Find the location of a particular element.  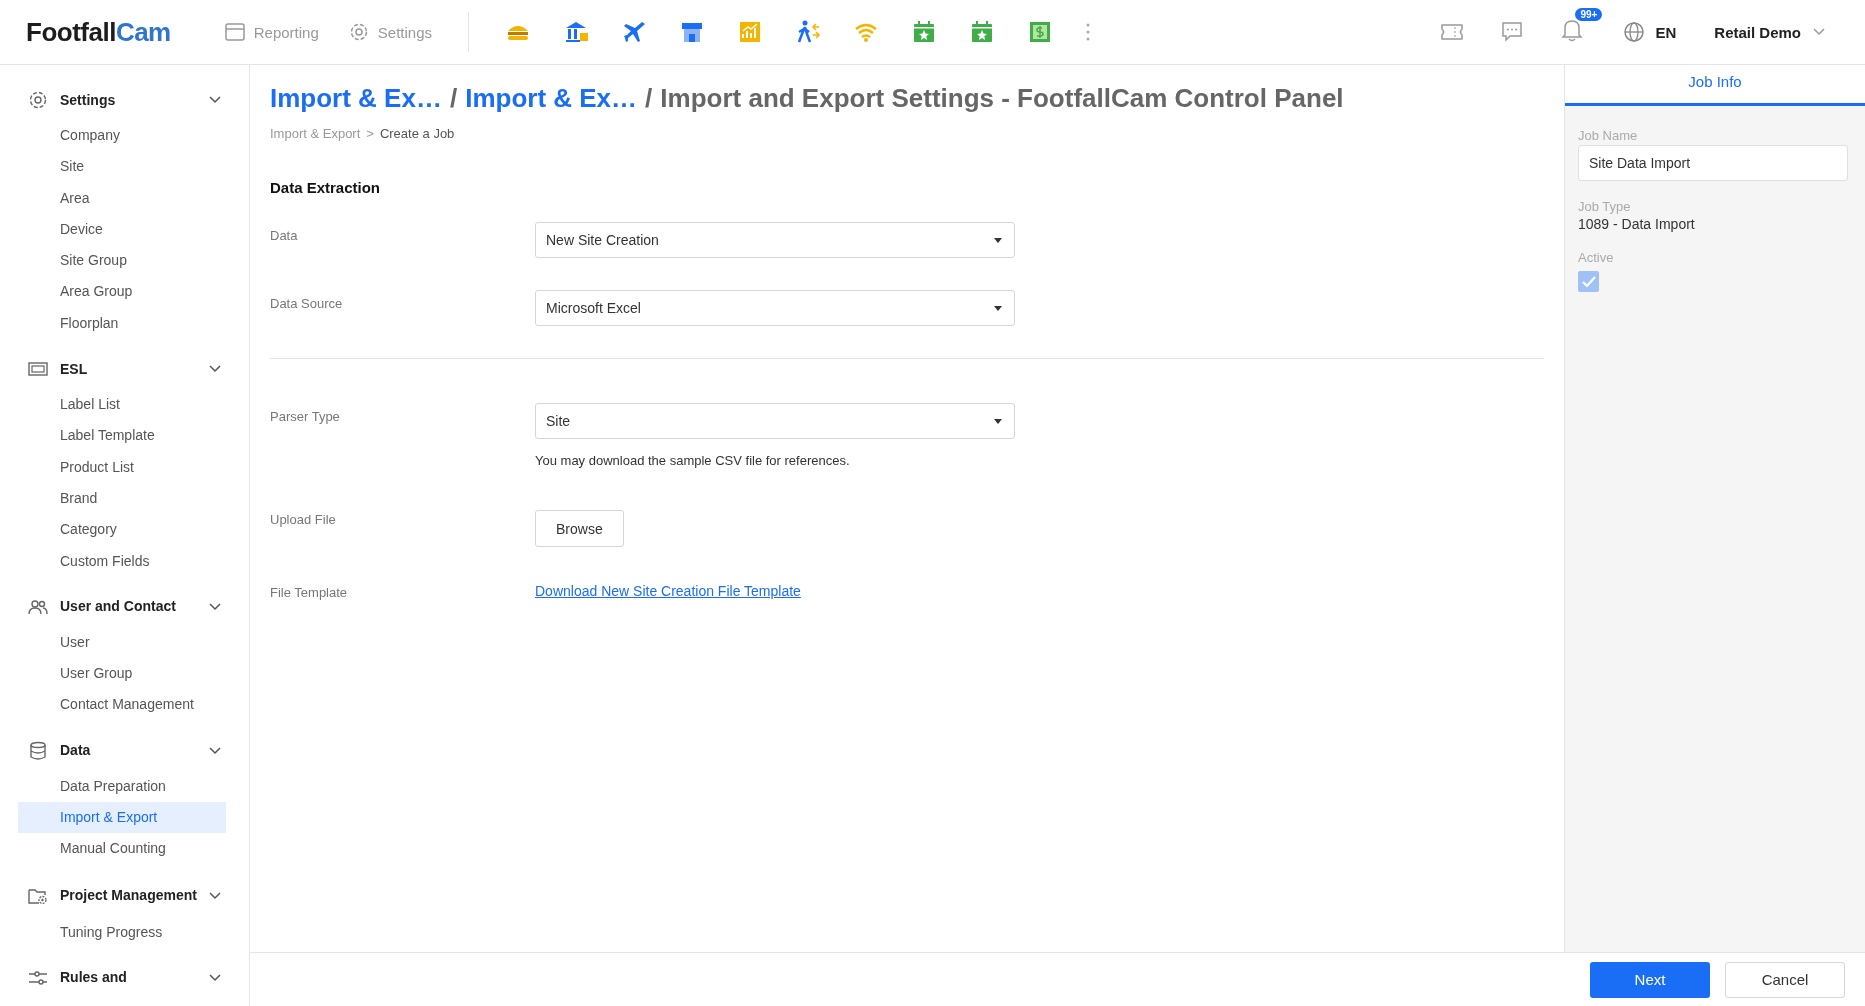

sidebar-group-header: Settings is located at coordinates (133, 100).